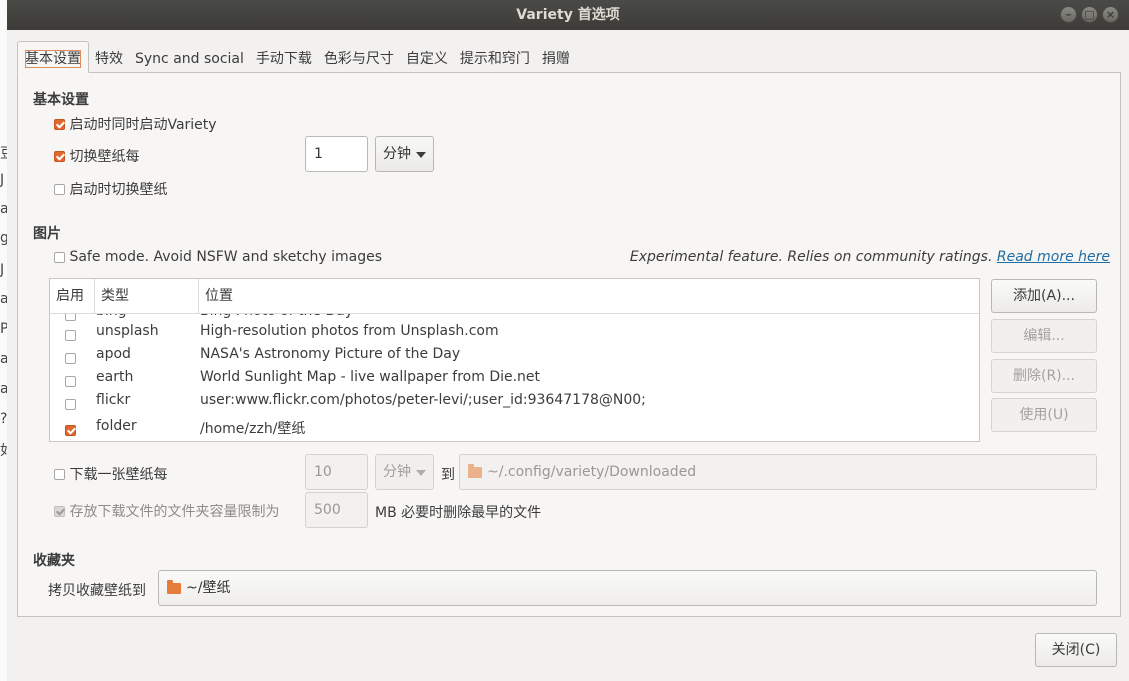 The height and width of the screenshot is (681, 1129). What do you see at coordinates (284, 57) in the screenshot?
I see `tab-manual-download: 手动下载` at bounding box center [284, 57].